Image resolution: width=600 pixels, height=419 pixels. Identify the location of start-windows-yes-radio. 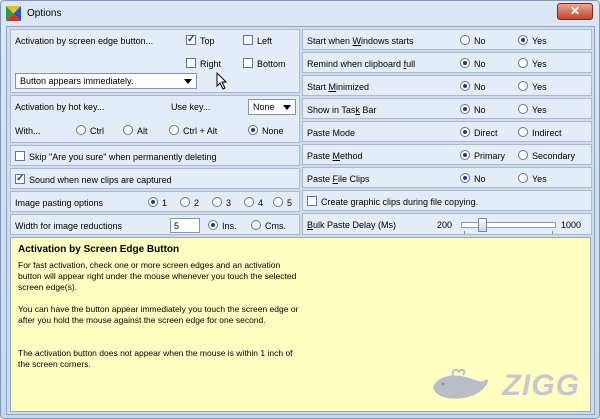
(523, 40).